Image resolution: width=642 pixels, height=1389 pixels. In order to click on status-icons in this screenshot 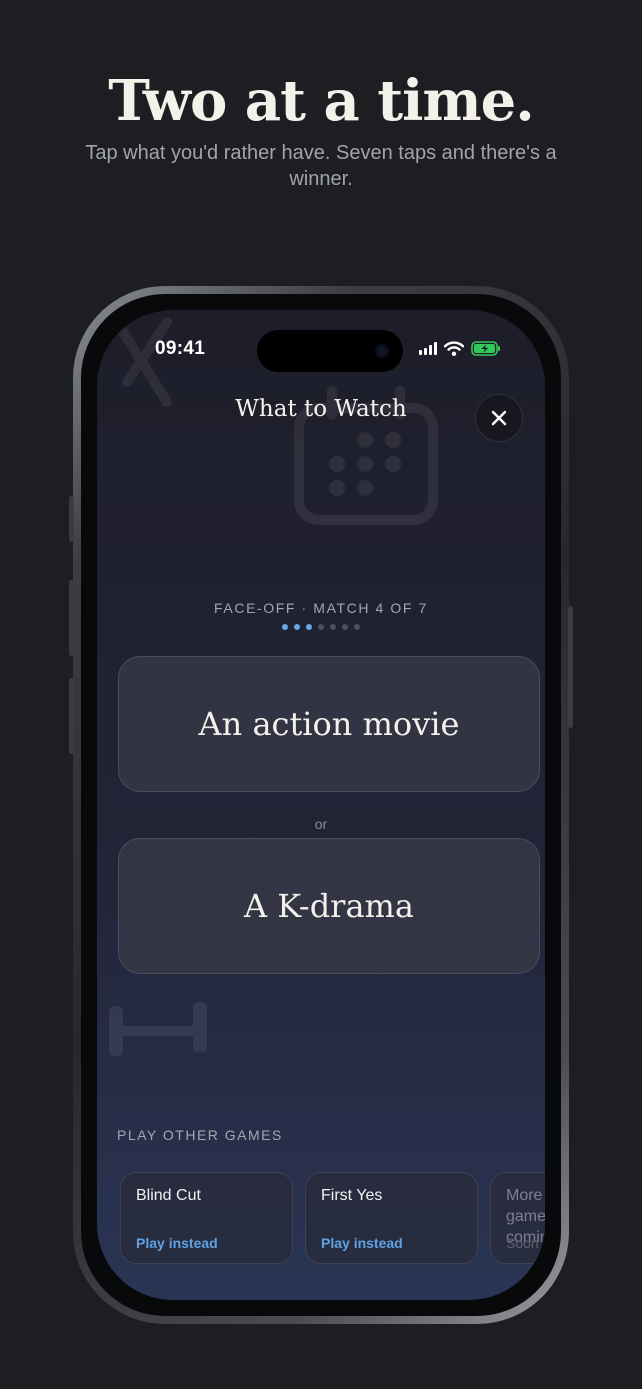, I will do `click(460, 348)`.